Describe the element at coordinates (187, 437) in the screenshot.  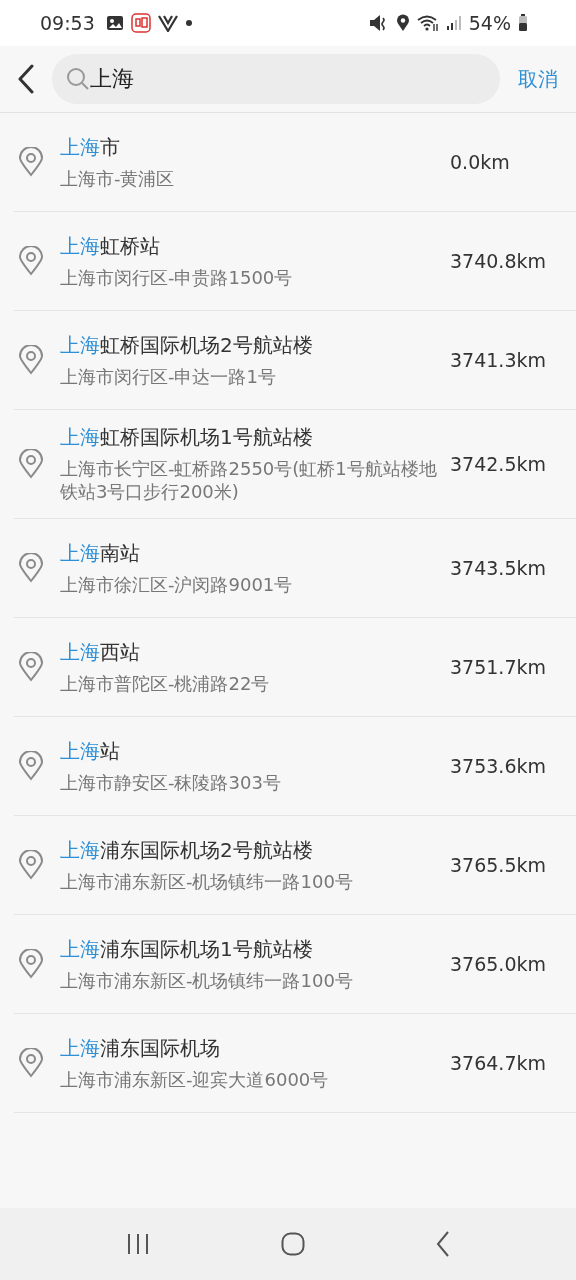
I see `place-name: 上海虹桥国际机场1号航站楼` at that location.